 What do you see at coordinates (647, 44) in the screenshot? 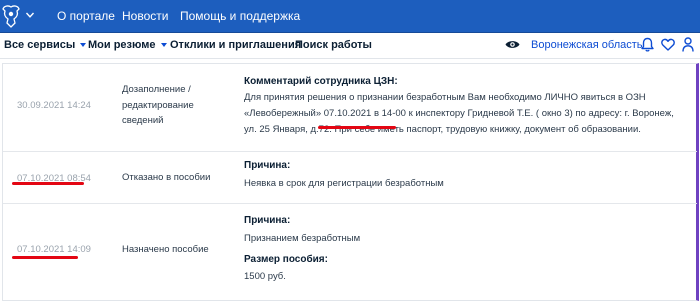
I see `bell-icon` at bounding box center [647, 44].